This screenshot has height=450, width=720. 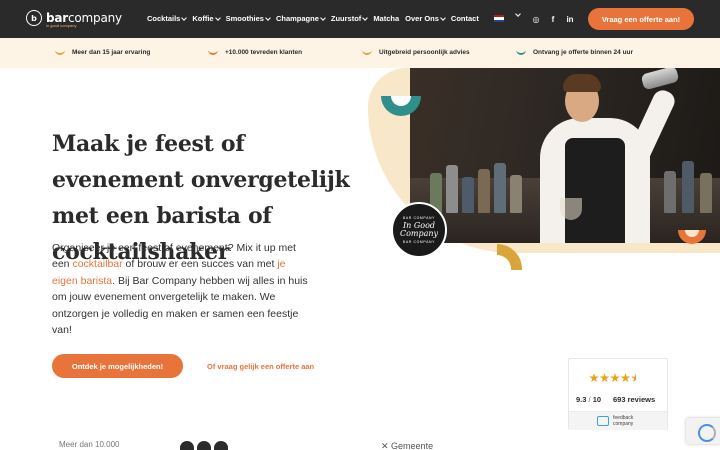 I want to click on usp-item: Uitgebreid persoonlijk advies, so click(x=416, y=52).